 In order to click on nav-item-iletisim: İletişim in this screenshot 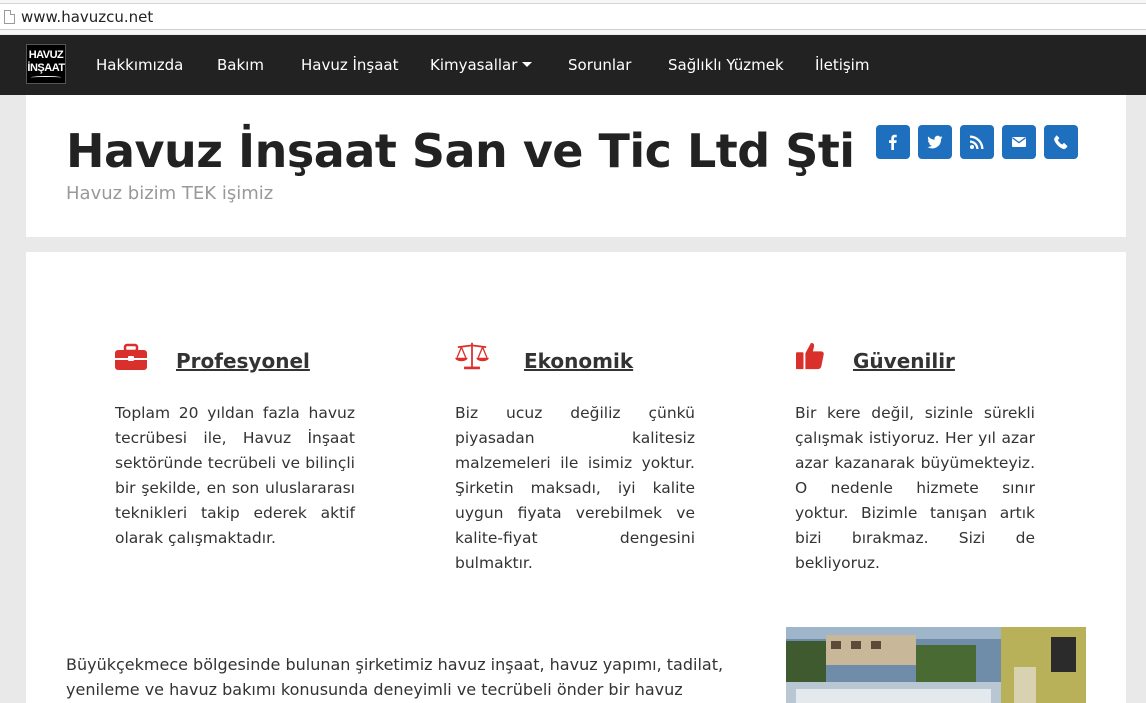, I will do `click(842, 65)`.